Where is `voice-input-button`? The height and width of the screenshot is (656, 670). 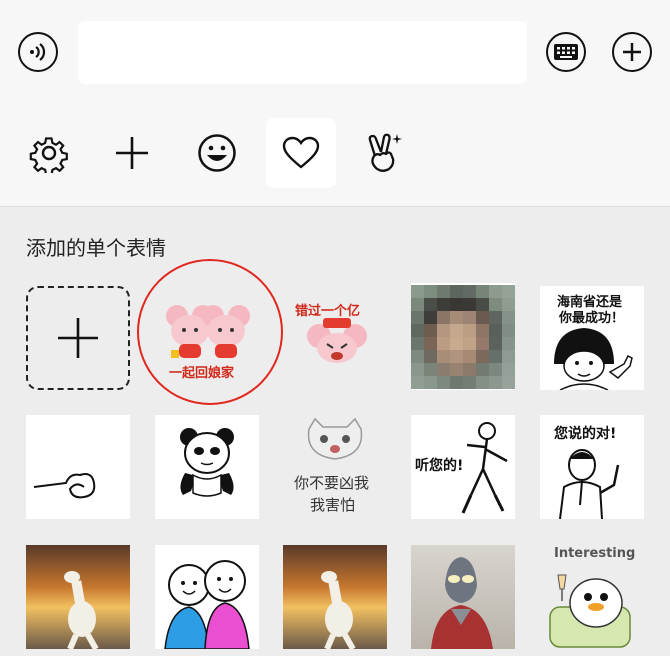 voice-input-button is located at coordinates (38, 52).